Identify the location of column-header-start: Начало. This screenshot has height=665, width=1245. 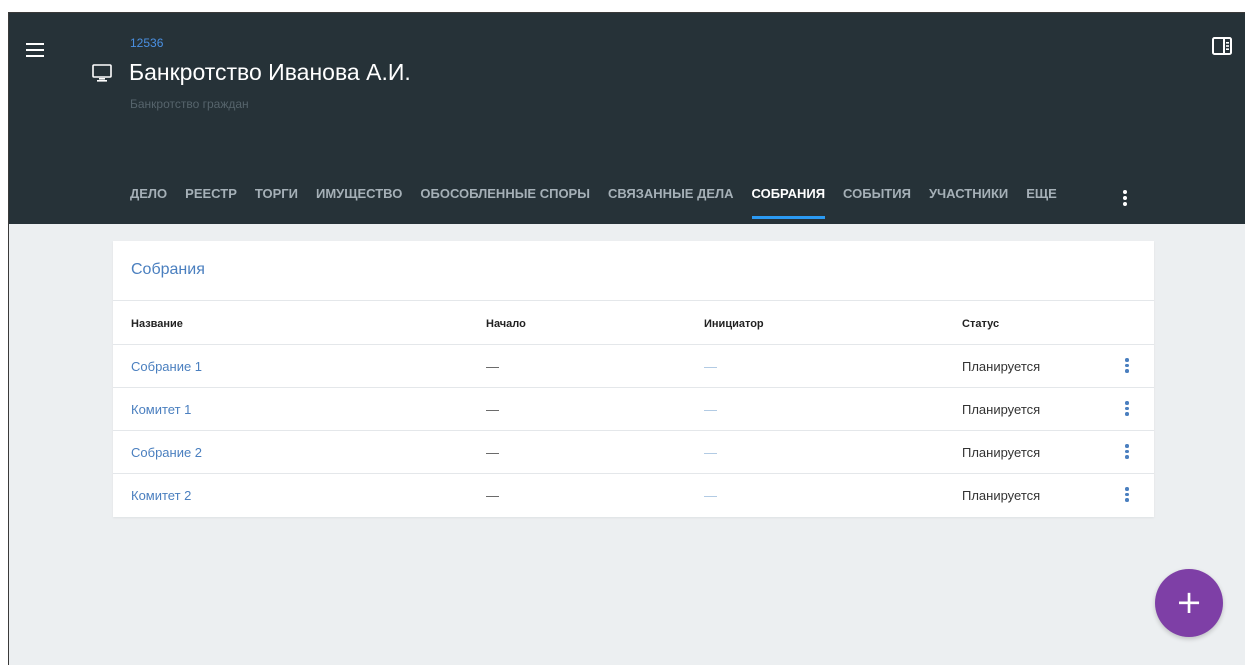
(506, 324).